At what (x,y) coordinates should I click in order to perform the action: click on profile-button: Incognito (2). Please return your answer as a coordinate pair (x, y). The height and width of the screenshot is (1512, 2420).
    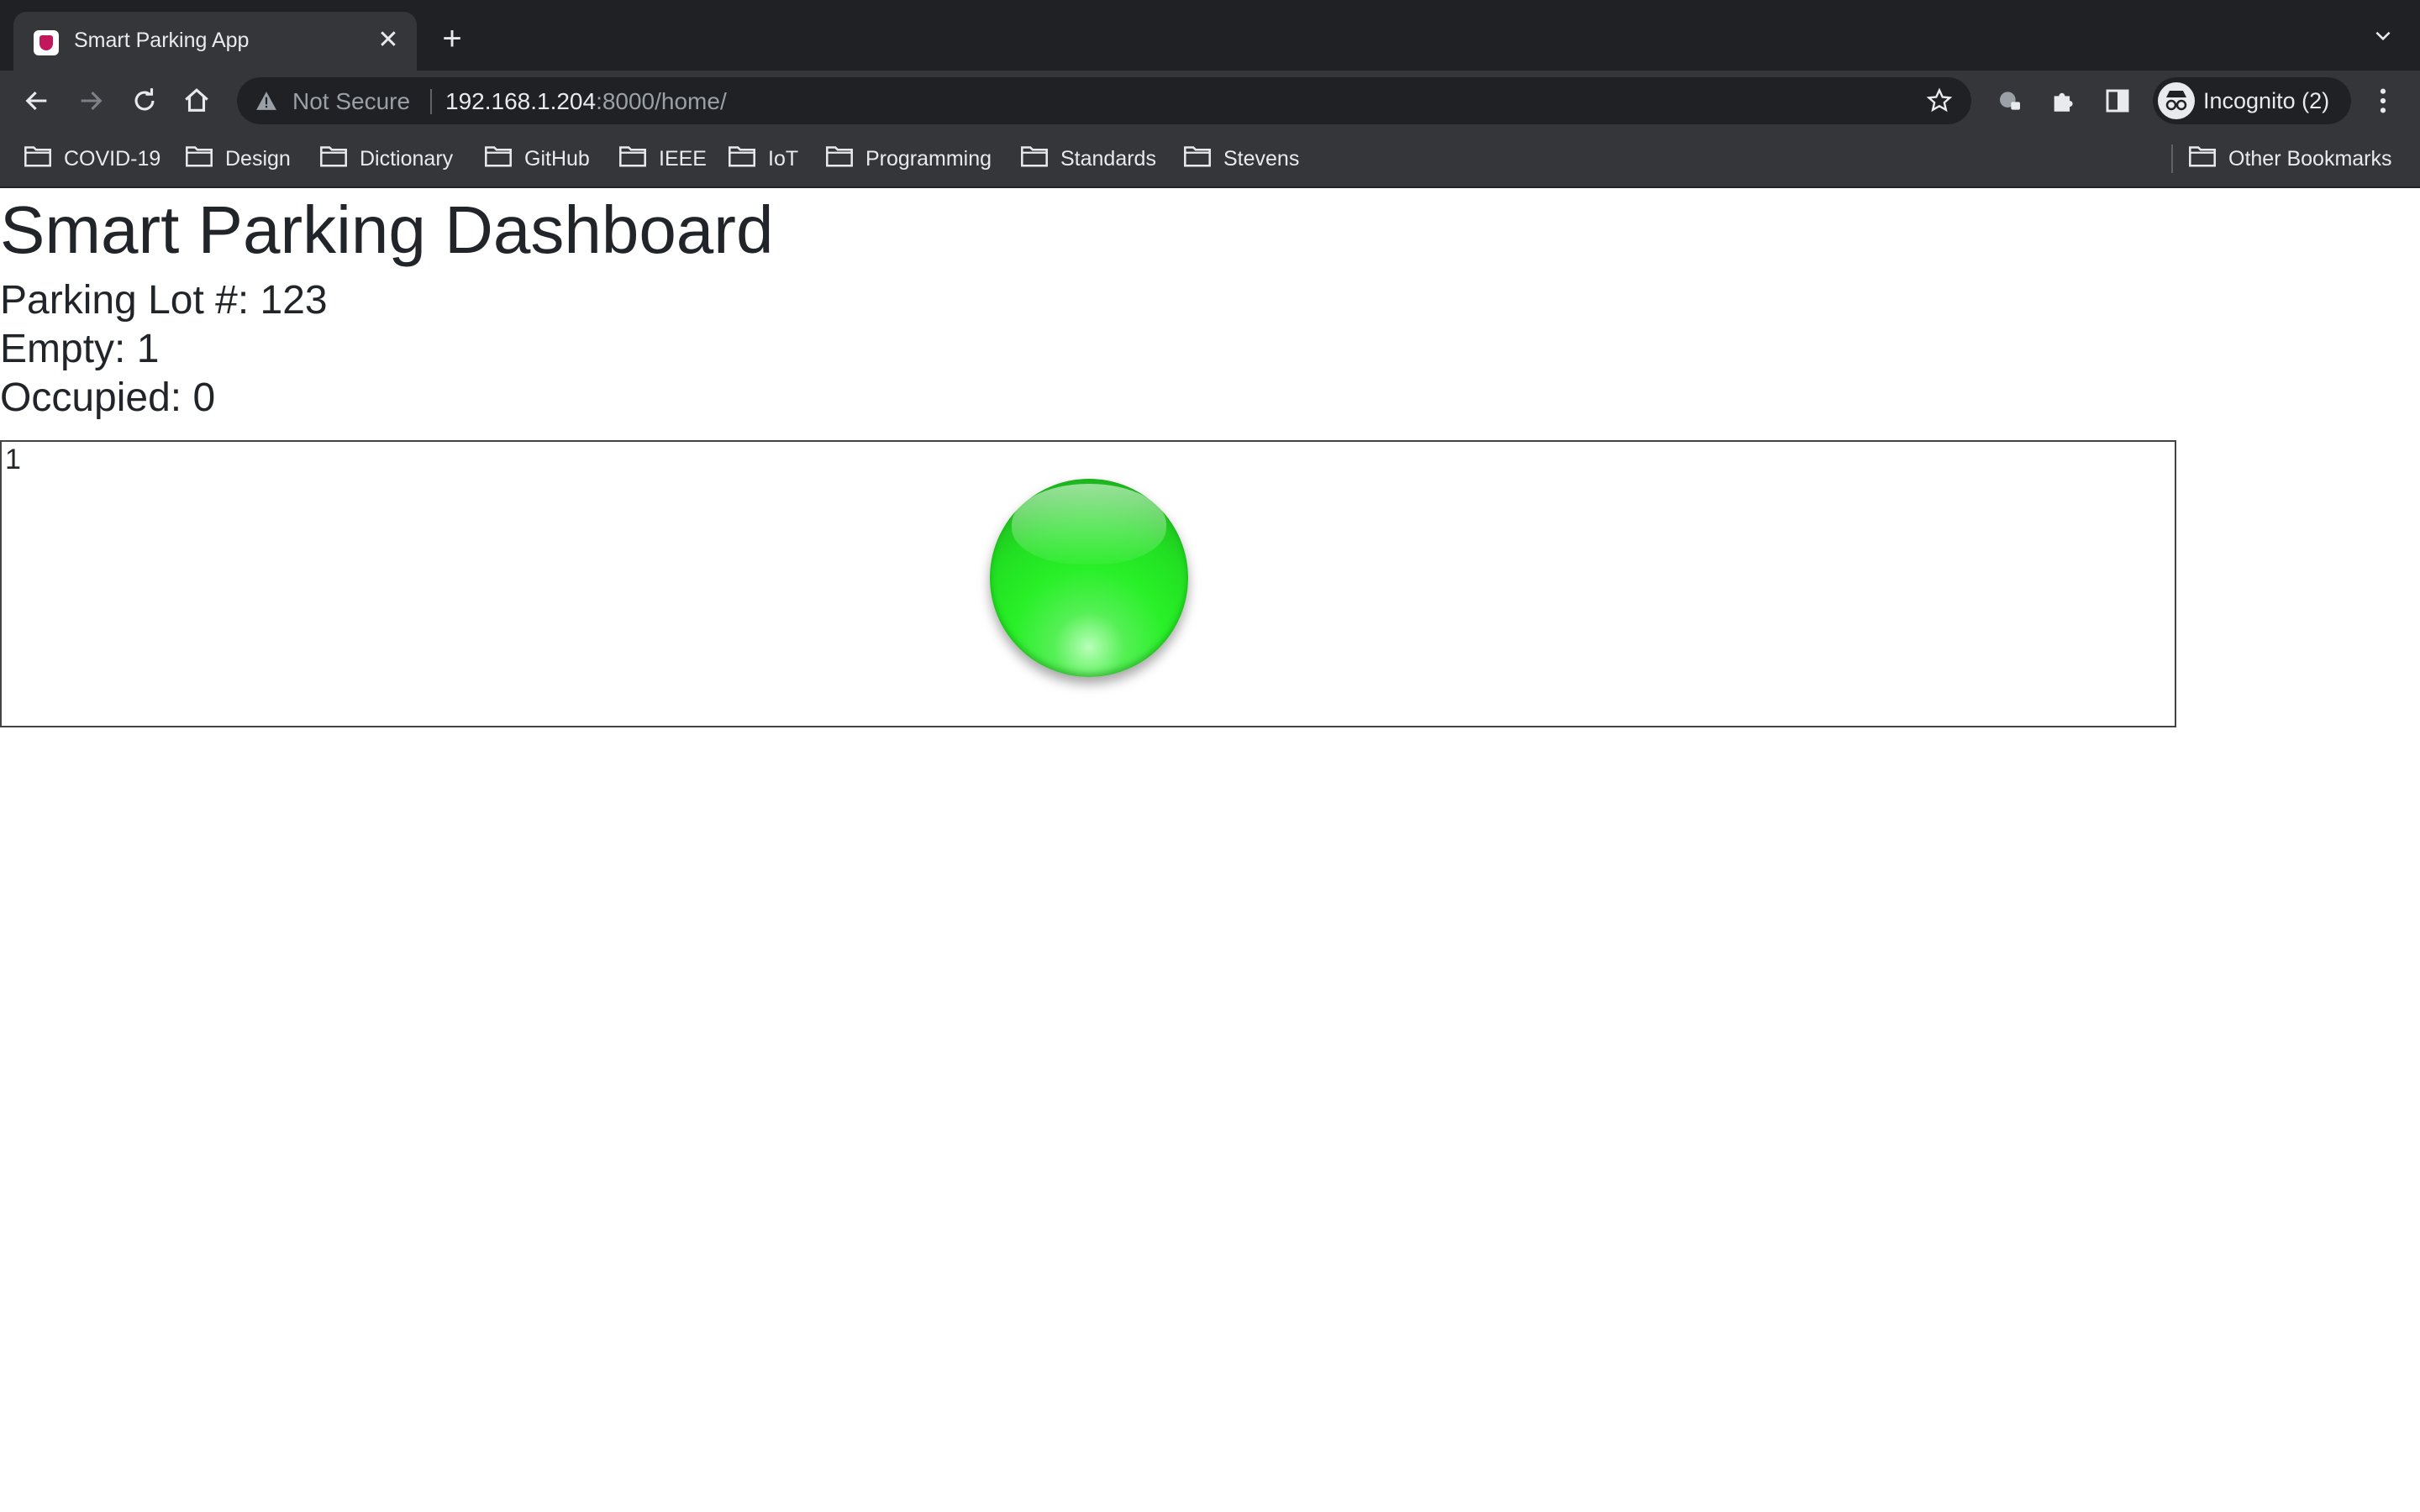
    Looking at the image, I should click on (2252, 100).